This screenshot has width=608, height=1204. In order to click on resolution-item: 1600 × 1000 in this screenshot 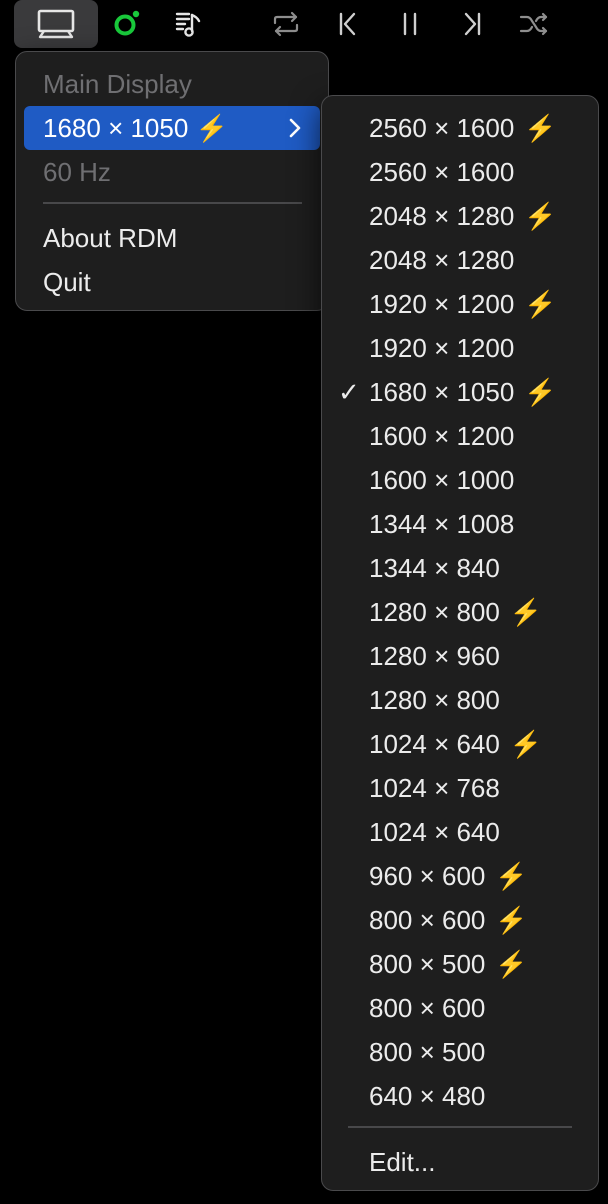, I will do `click(460, 480)`.